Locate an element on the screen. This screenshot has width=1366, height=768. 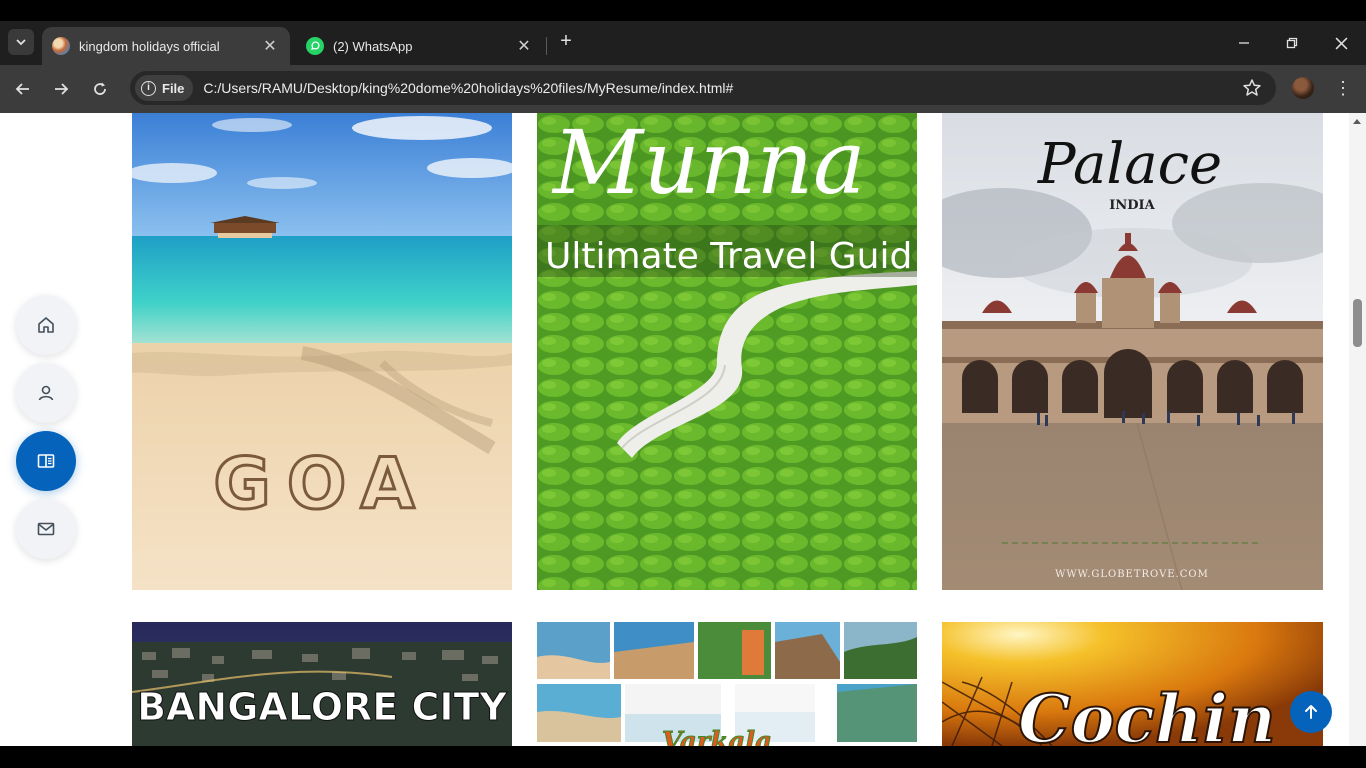
envelope-icon is located at coordinates (46, 529).